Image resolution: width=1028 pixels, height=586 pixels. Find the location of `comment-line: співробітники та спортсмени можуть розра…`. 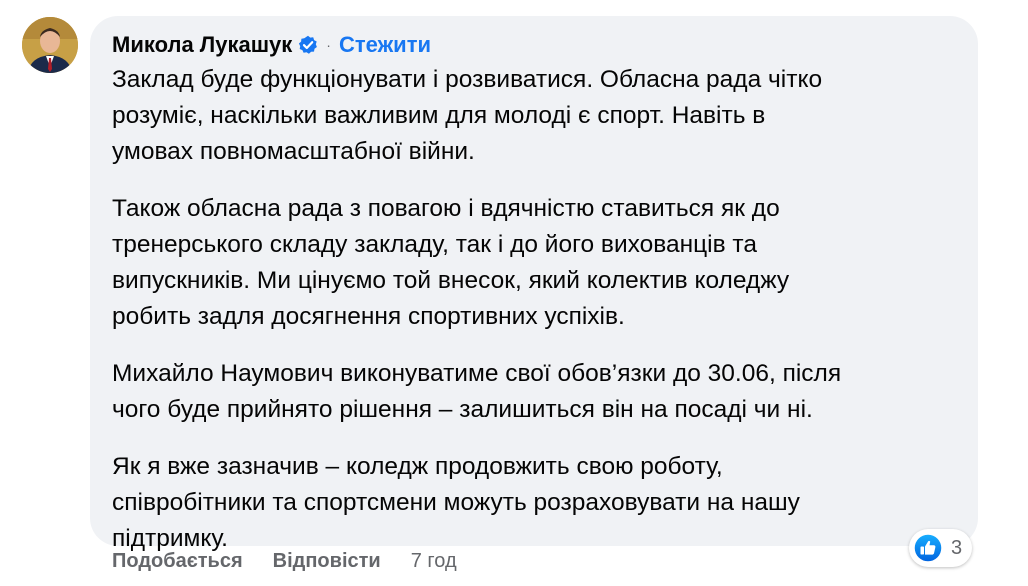

comment-line: співробітники та спортсмени можуть розра… is located at coordinates (456, 502).